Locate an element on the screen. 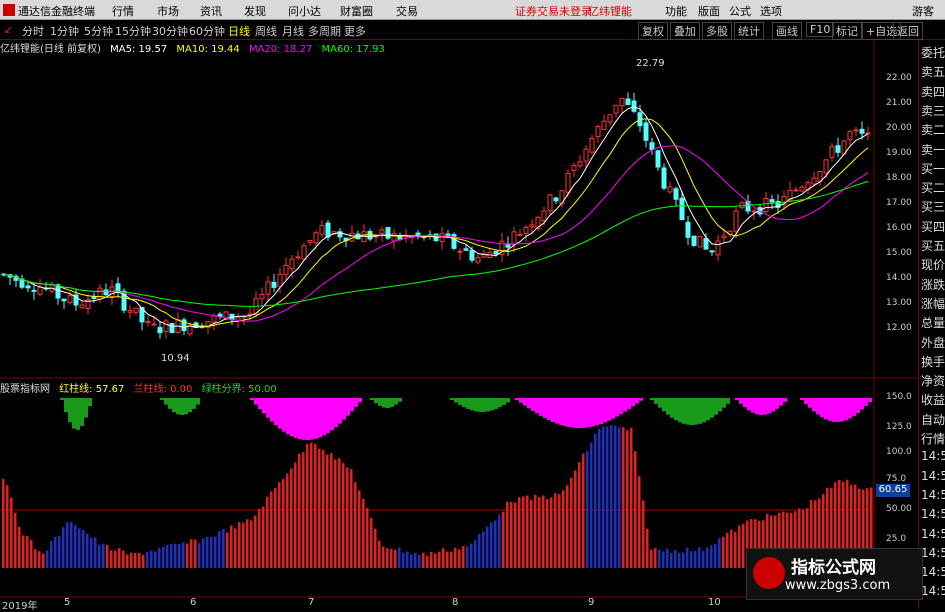 The width and height of the screenshot is (945, 612). right-panel-label: 卖五 is located at coordinates (933, 71).